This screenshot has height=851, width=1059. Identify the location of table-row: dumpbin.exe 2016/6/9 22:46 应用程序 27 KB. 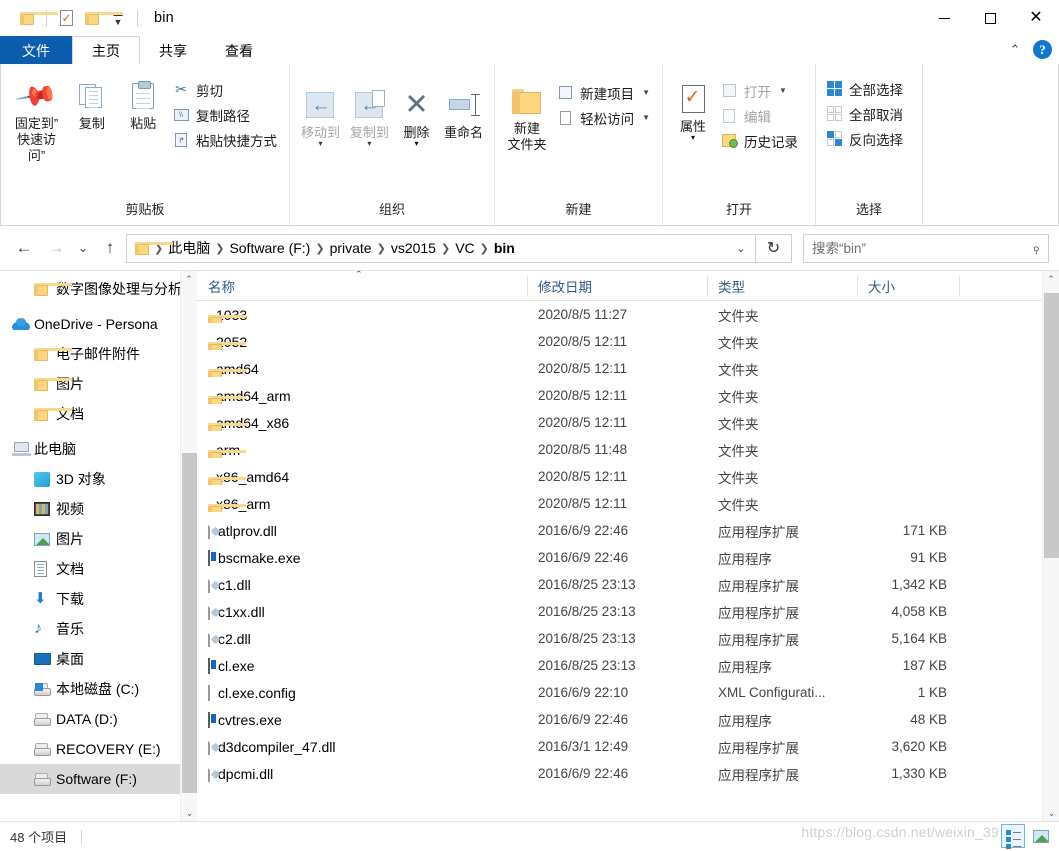
(628, 789).